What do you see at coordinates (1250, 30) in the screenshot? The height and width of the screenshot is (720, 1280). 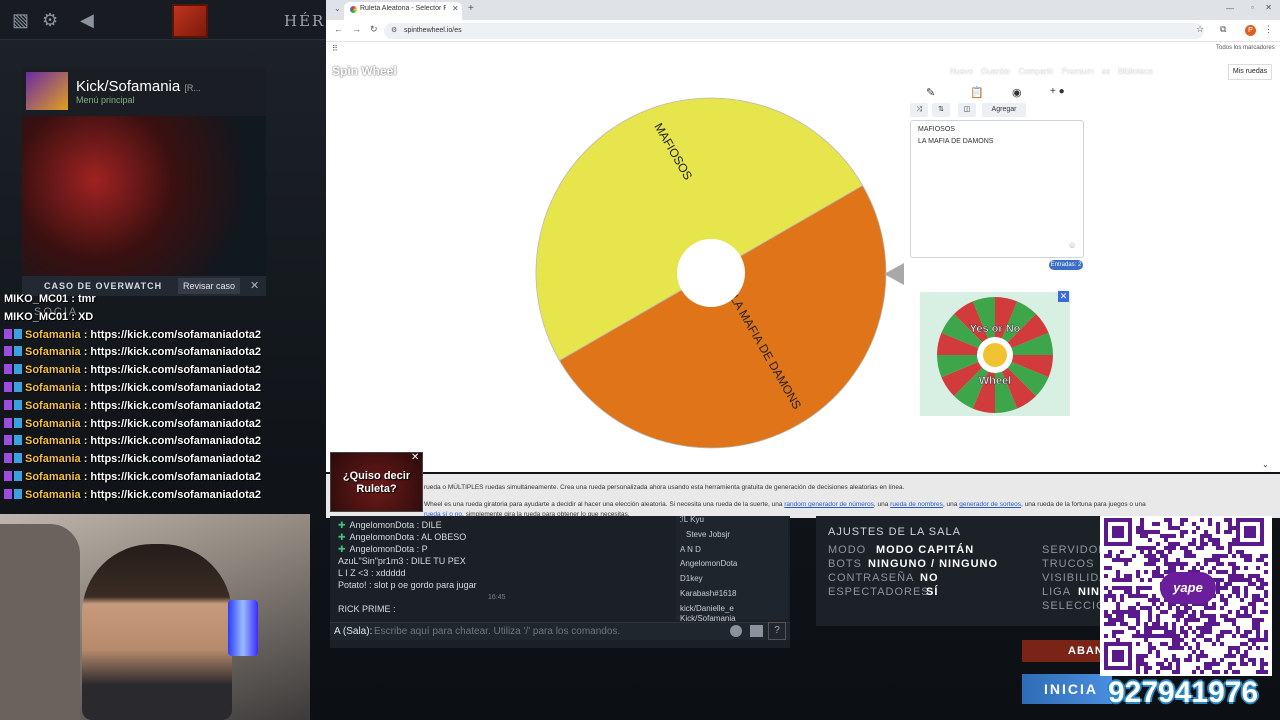 I see `profile-icon: P` at bounding box center [1250, 30].